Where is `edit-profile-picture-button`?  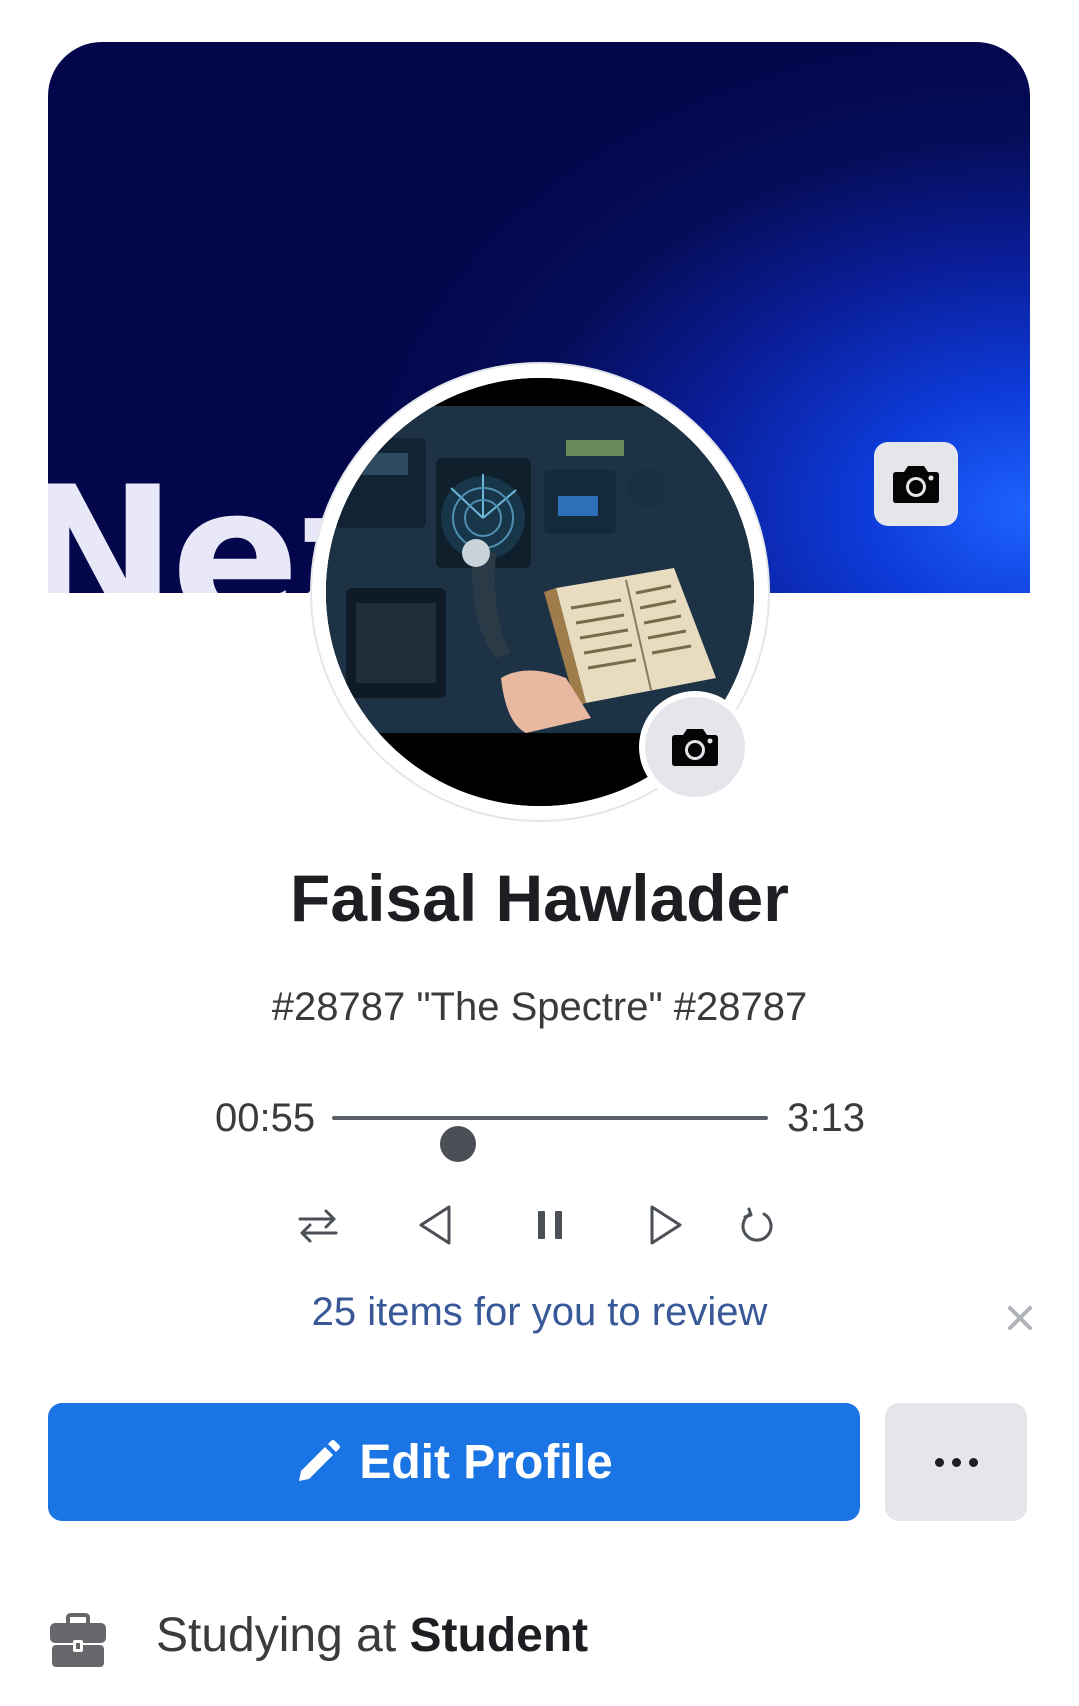 edit-profile-picture-button is located at coordinates (695, 747).